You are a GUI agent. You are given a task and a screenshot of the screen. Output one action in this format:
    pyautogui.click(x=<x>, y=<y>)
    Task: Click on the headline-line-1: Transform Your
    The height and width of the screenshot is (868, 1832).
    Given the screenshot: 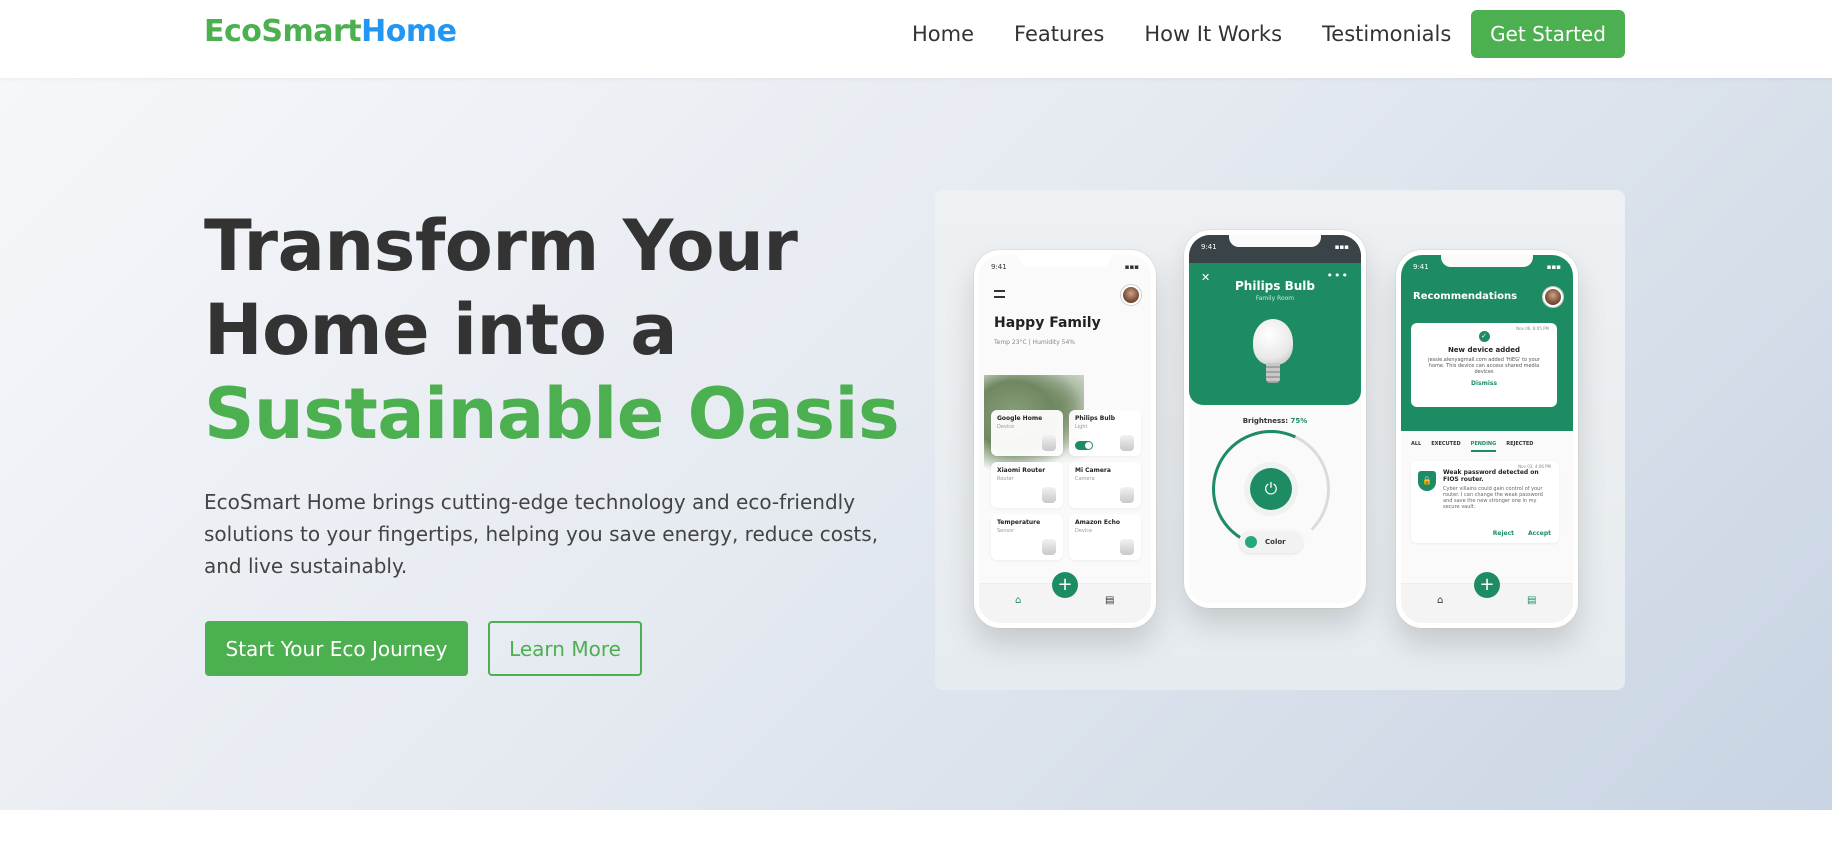 What is the action you would take?
    pyautogui.click(x=501, y=246)
    